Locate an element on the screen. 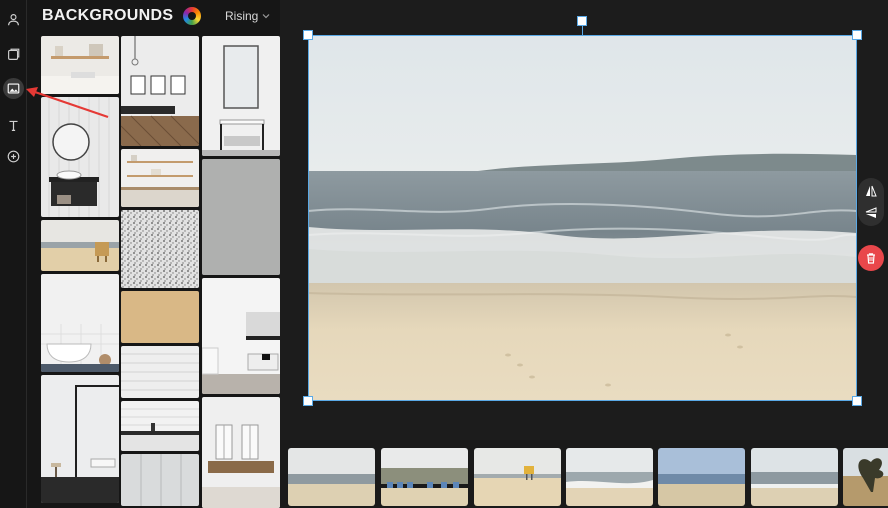  film-beach-huts is located at coordinates (424, 477).